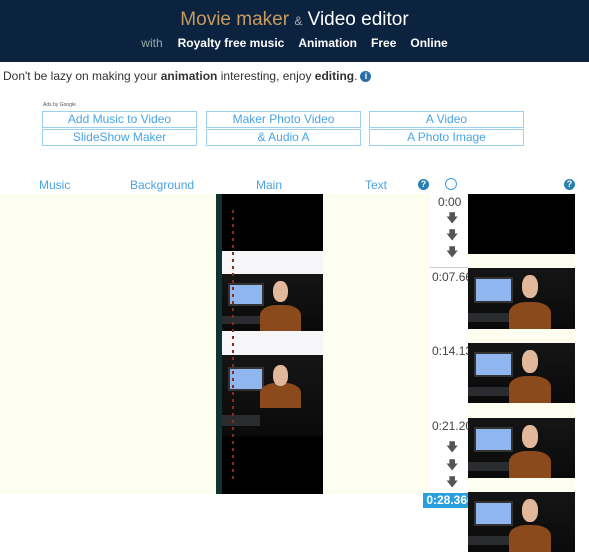  What do you see at coordinates (294, 19) in the screenshot?
I see `site-title: Movie maker & Video editor` at bounding box center [294, 19].